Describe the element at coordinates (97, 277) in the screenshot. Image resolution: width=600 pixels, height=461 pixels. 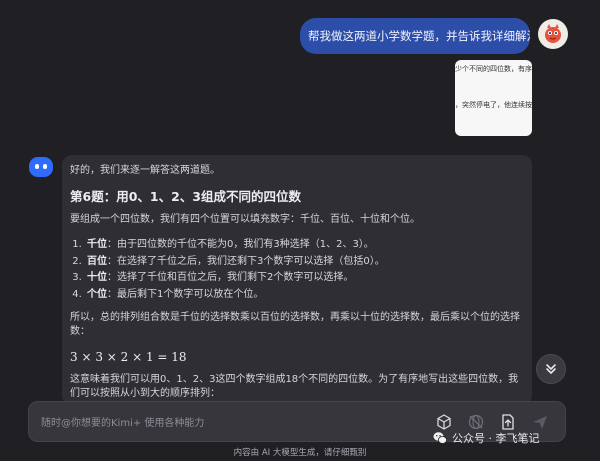
I see `step-label: 十位` at that location.